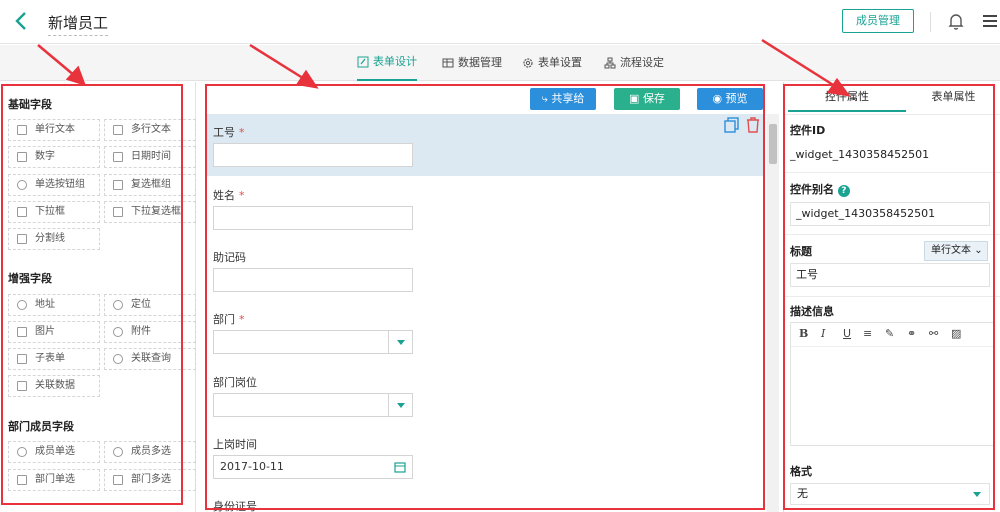 The width and height of the screenshot is (1000, 512). I want to click on tab-label: 表单设计, so click(395, 61).